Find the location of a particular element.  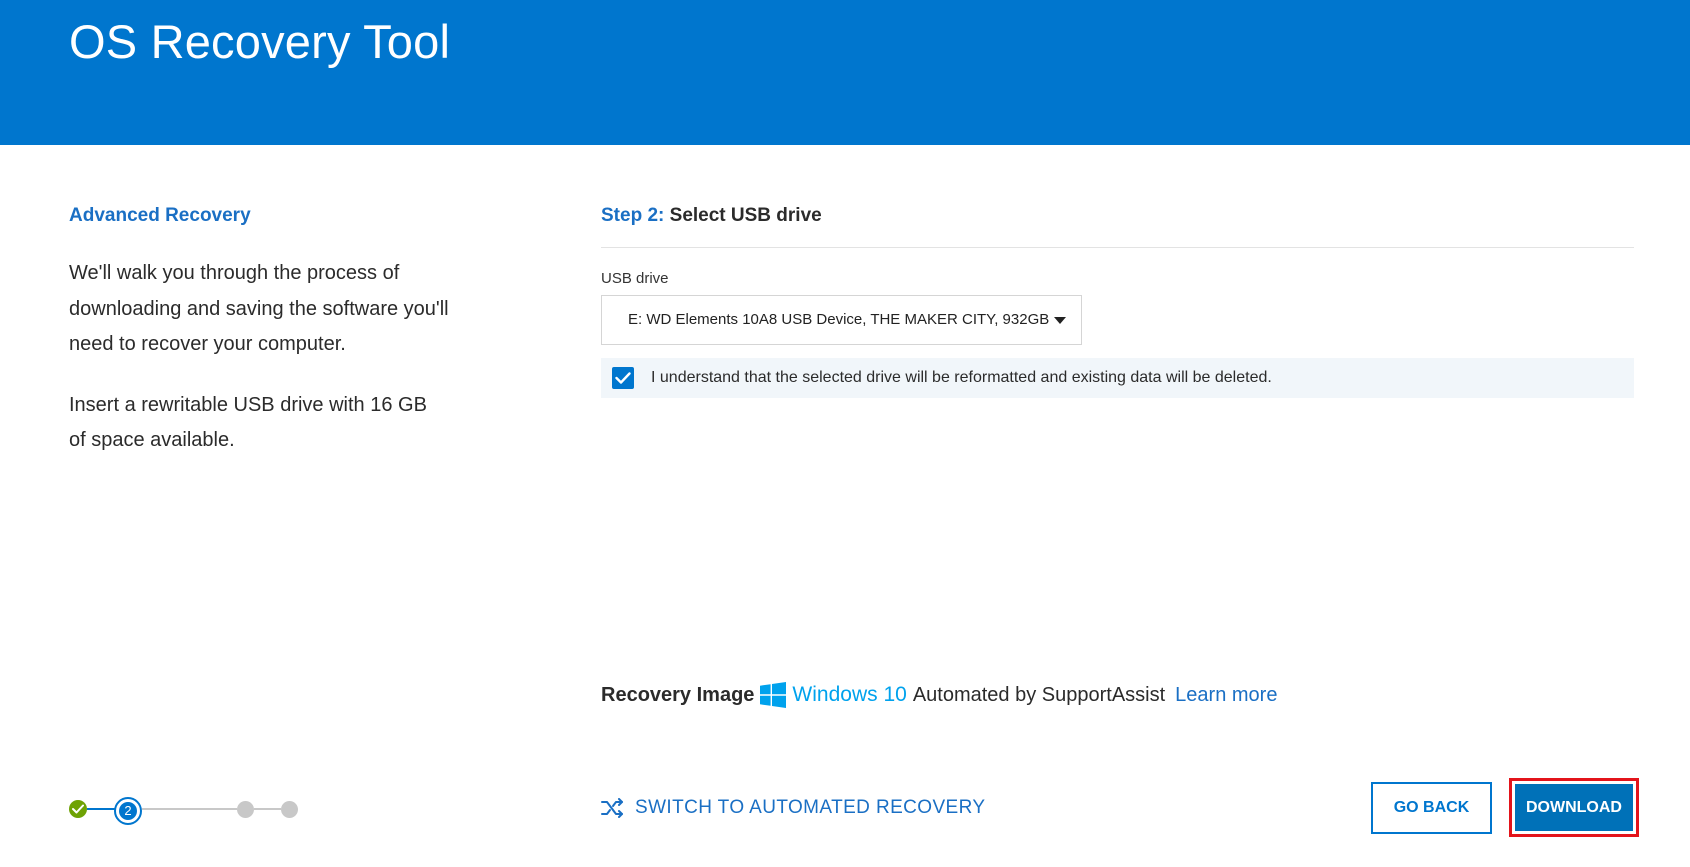

windows-logo-icon is located at coordinates (773, 695).